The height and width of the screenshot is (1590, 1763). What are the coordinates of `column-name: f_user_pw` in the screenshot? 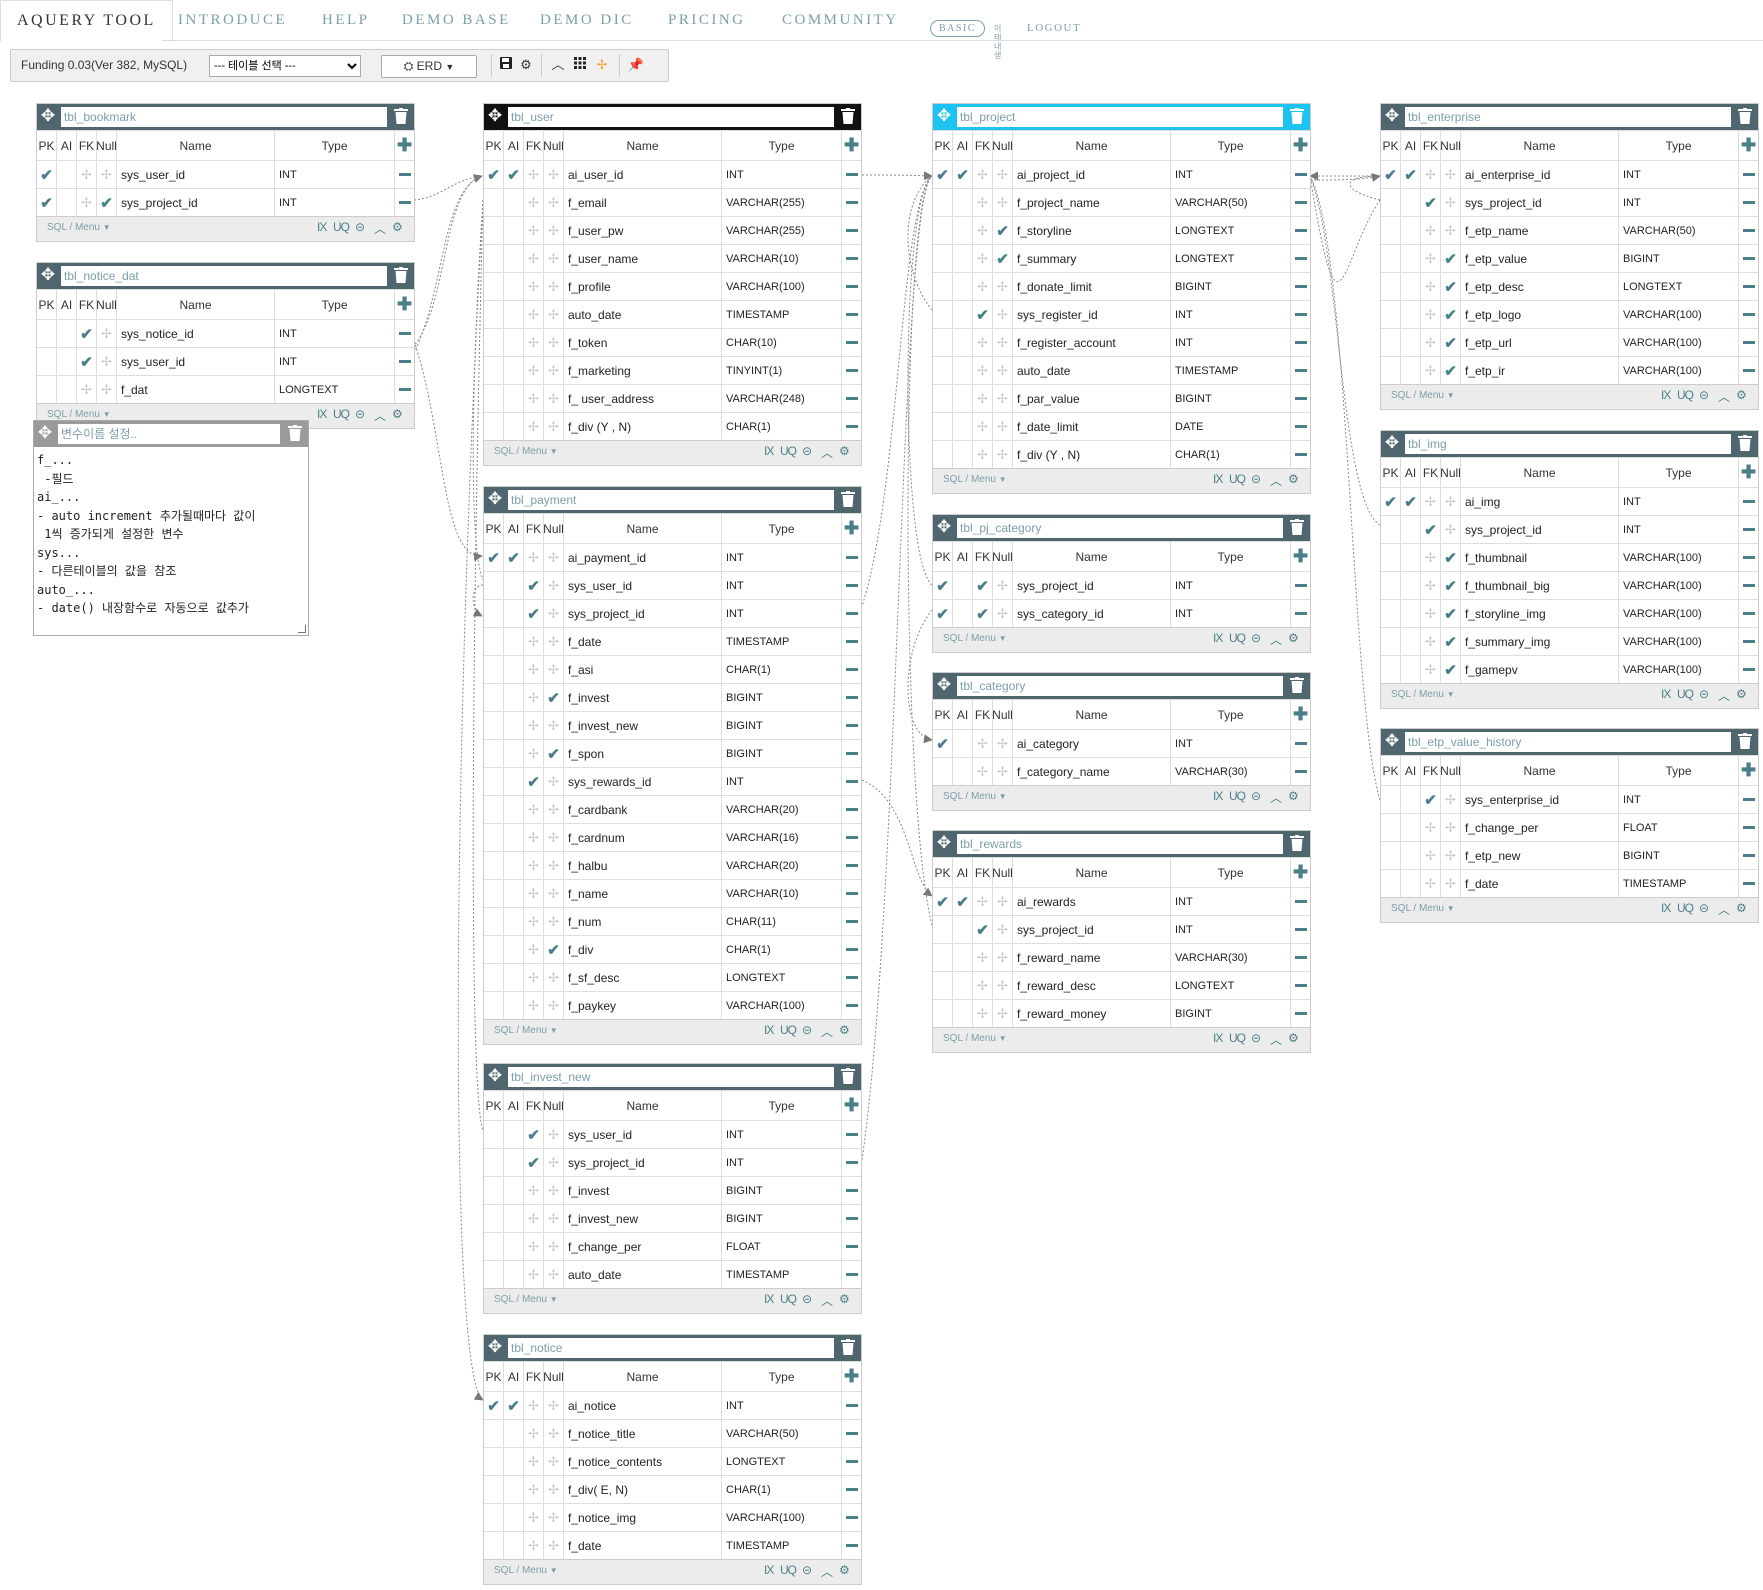 It's located at (643, 230).